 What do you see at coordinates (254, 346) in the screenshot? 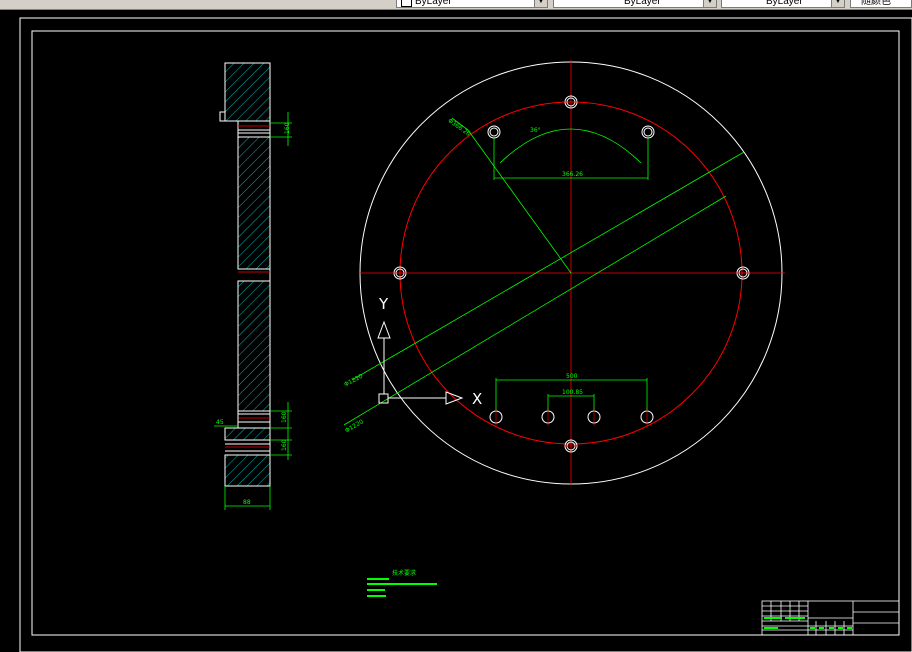
I see `section-hatch-lower` at bounding box center [254, 346].